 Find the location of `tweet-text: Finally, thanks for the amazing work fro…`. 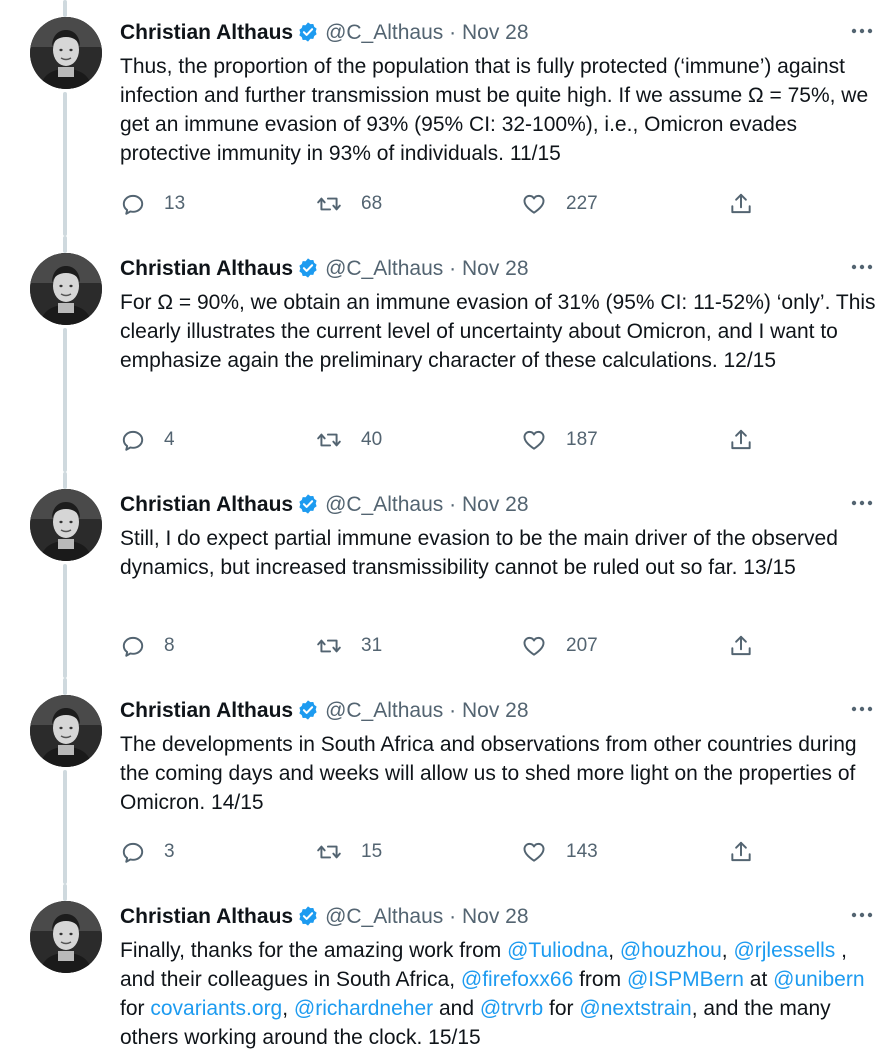

tweet-text: Finally, thanks for the amazing work fro… is located at coordinates (500, 994).